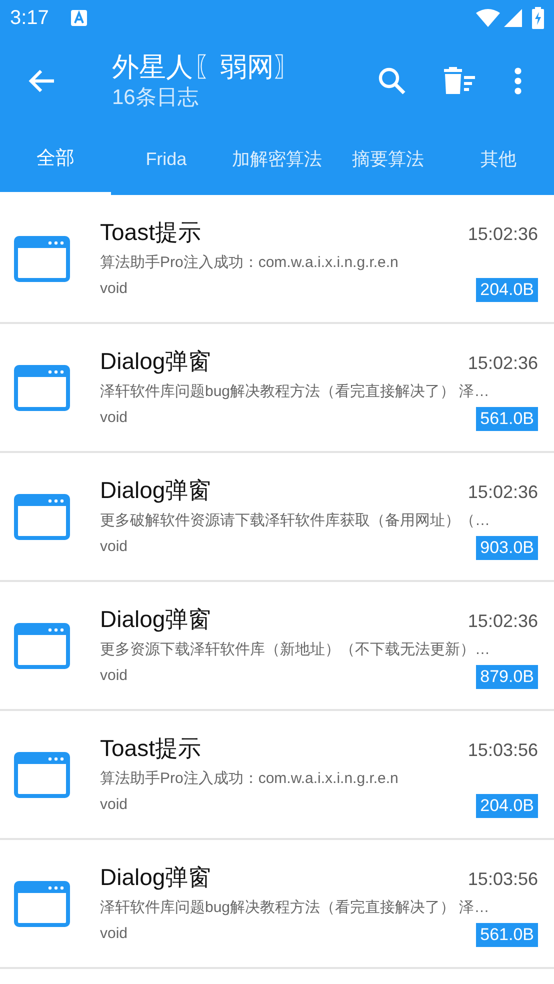  I want to click on signal-icon, so click(513, 18).